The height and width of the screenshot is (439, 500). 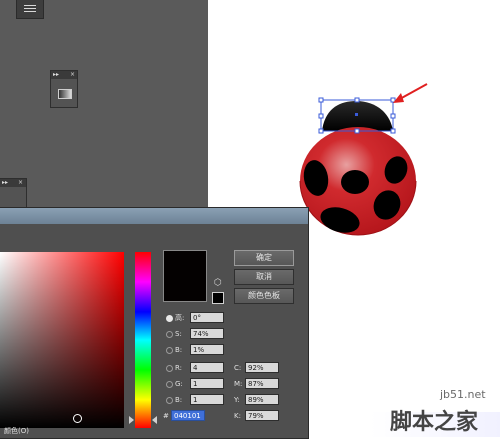 I want to click on site-watermark: jb51.net 脚本之家, so click(x=435, y=409).